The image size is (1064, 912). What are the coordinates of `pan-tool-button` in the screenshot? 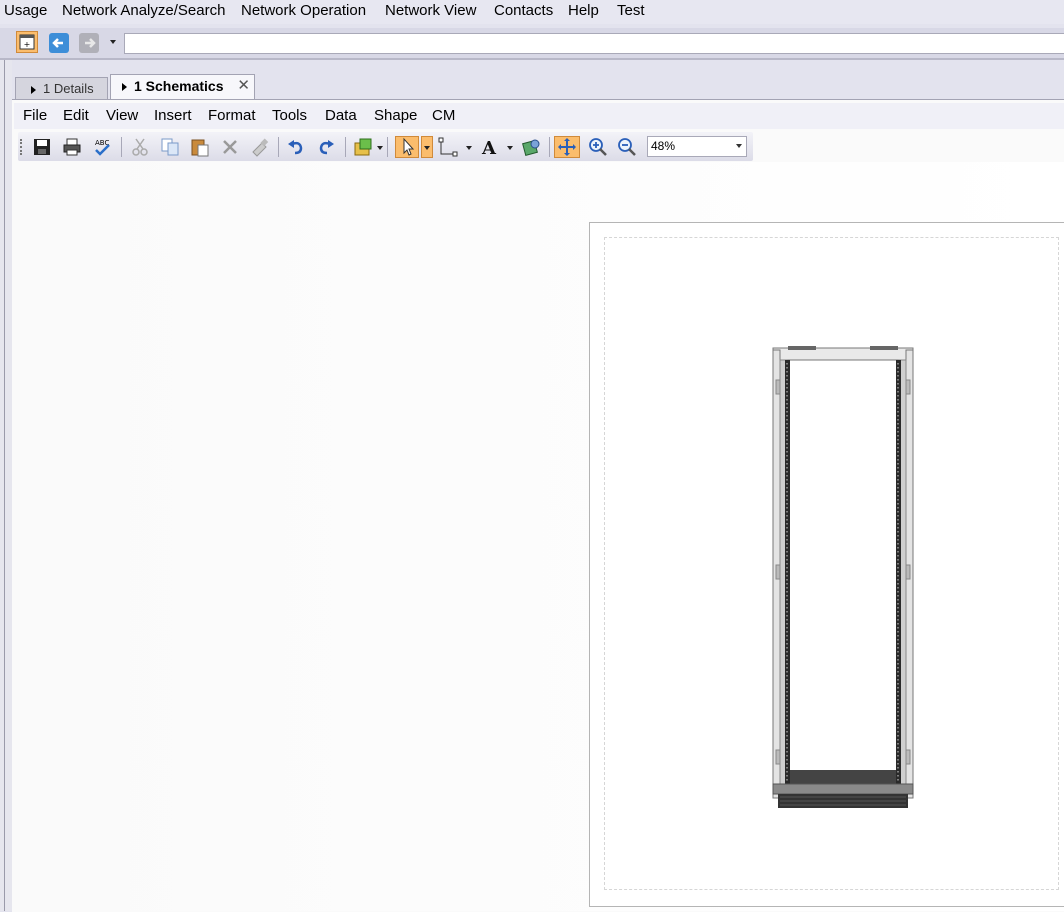 It's located at (567, 147).